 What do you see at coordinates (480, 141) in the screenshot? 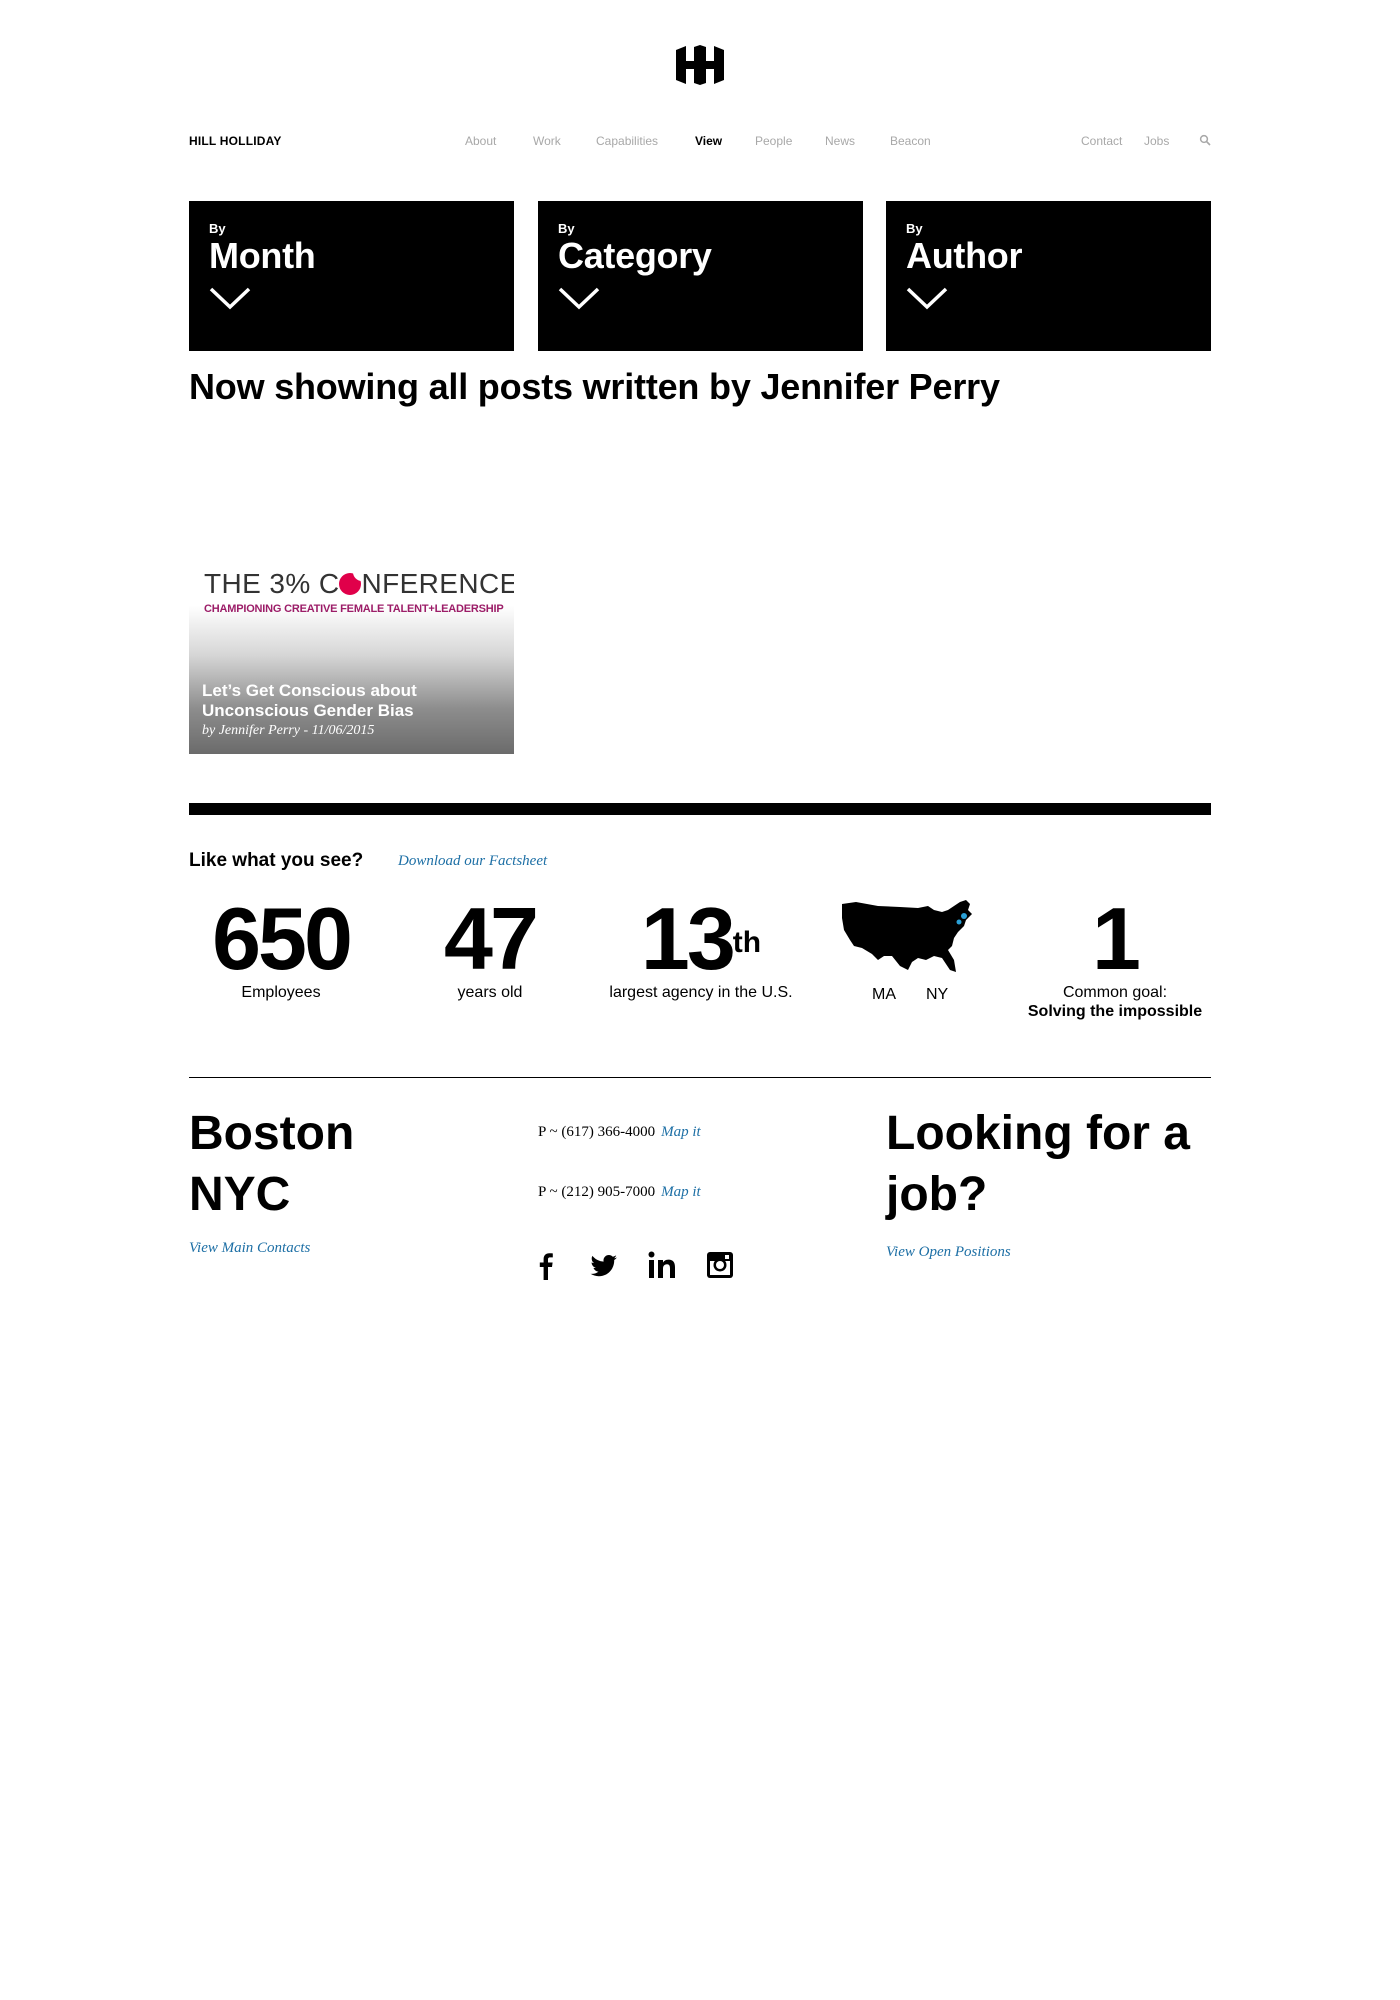
I see `nav-about: About` at bounding box center [480, 141].